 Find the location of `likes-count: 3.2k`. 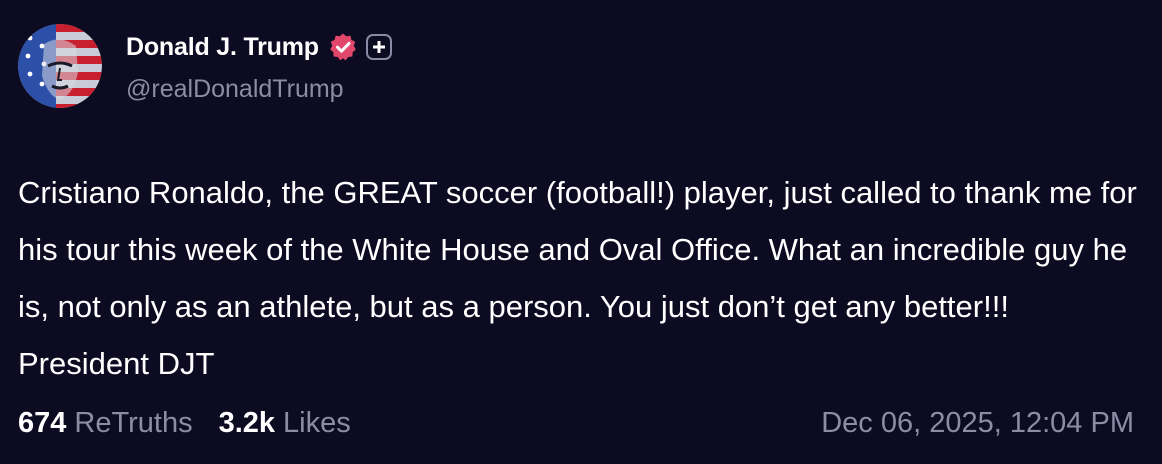

likes-count: 3.2k is located at coordinates (247, 422).